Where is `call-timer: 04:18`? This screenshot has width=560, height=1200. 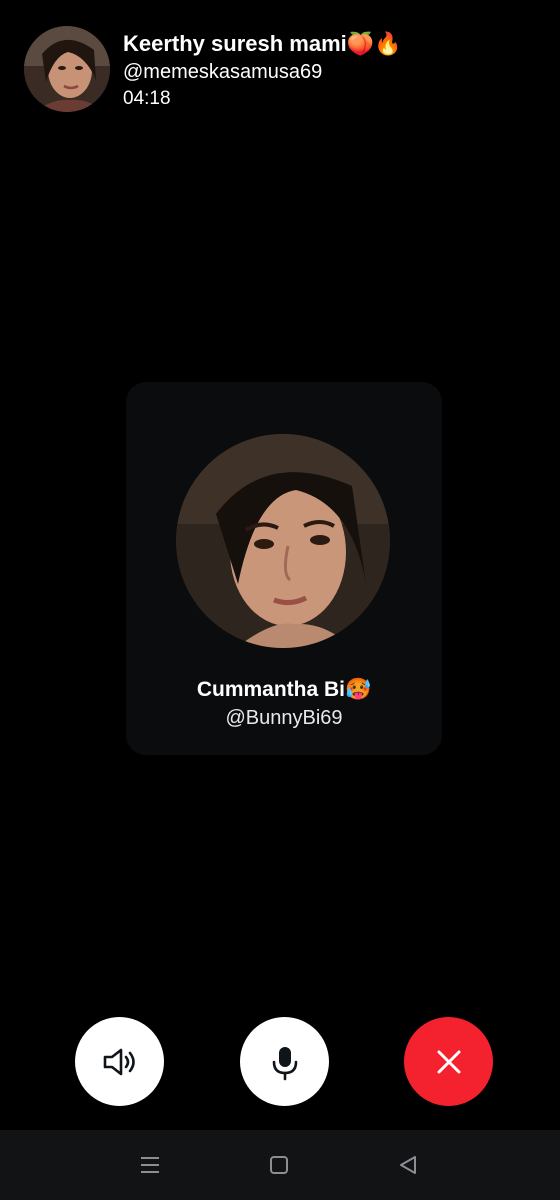 call-timer: 04:18 is located at coordinates (147, 98).